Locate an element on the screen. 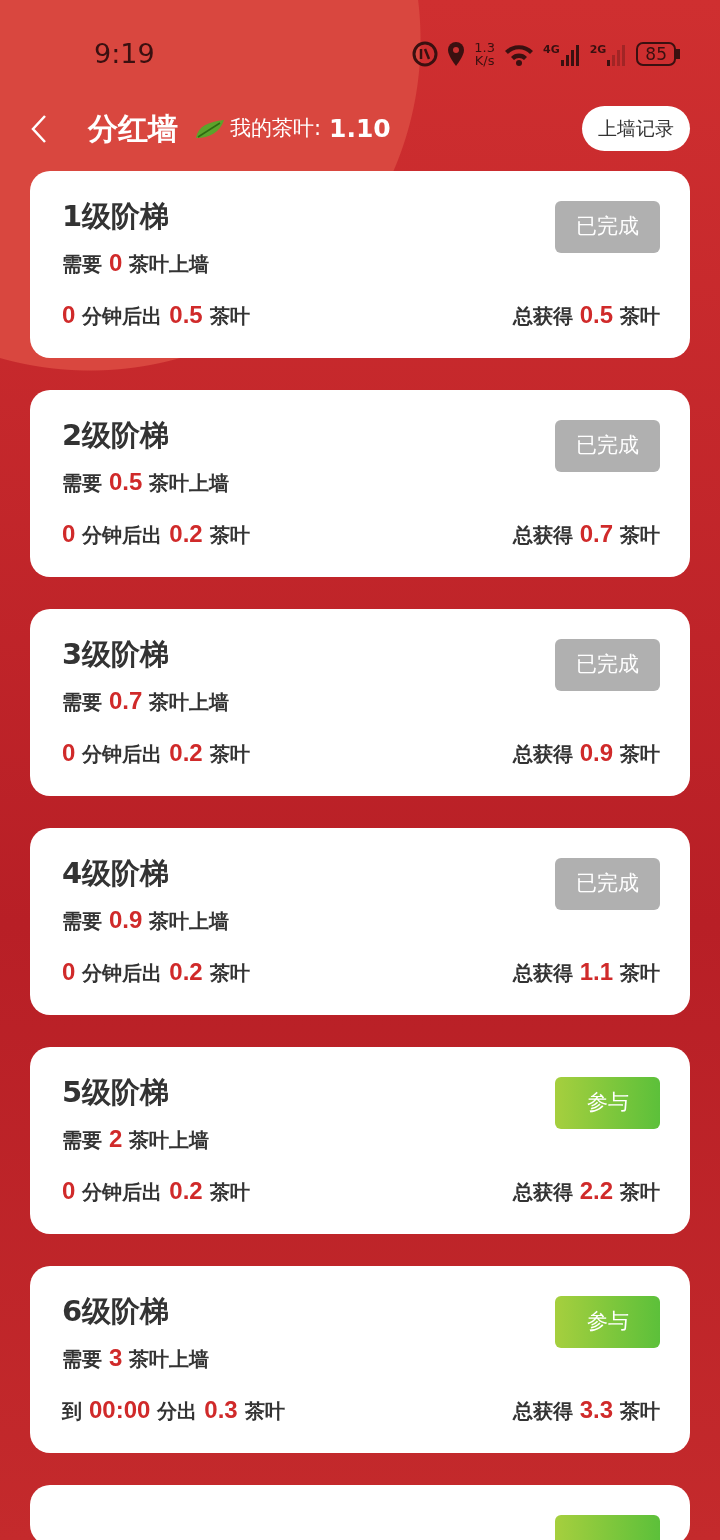 The image size is (720, 1540). wifi-icon is located at coordinates (519, 54).